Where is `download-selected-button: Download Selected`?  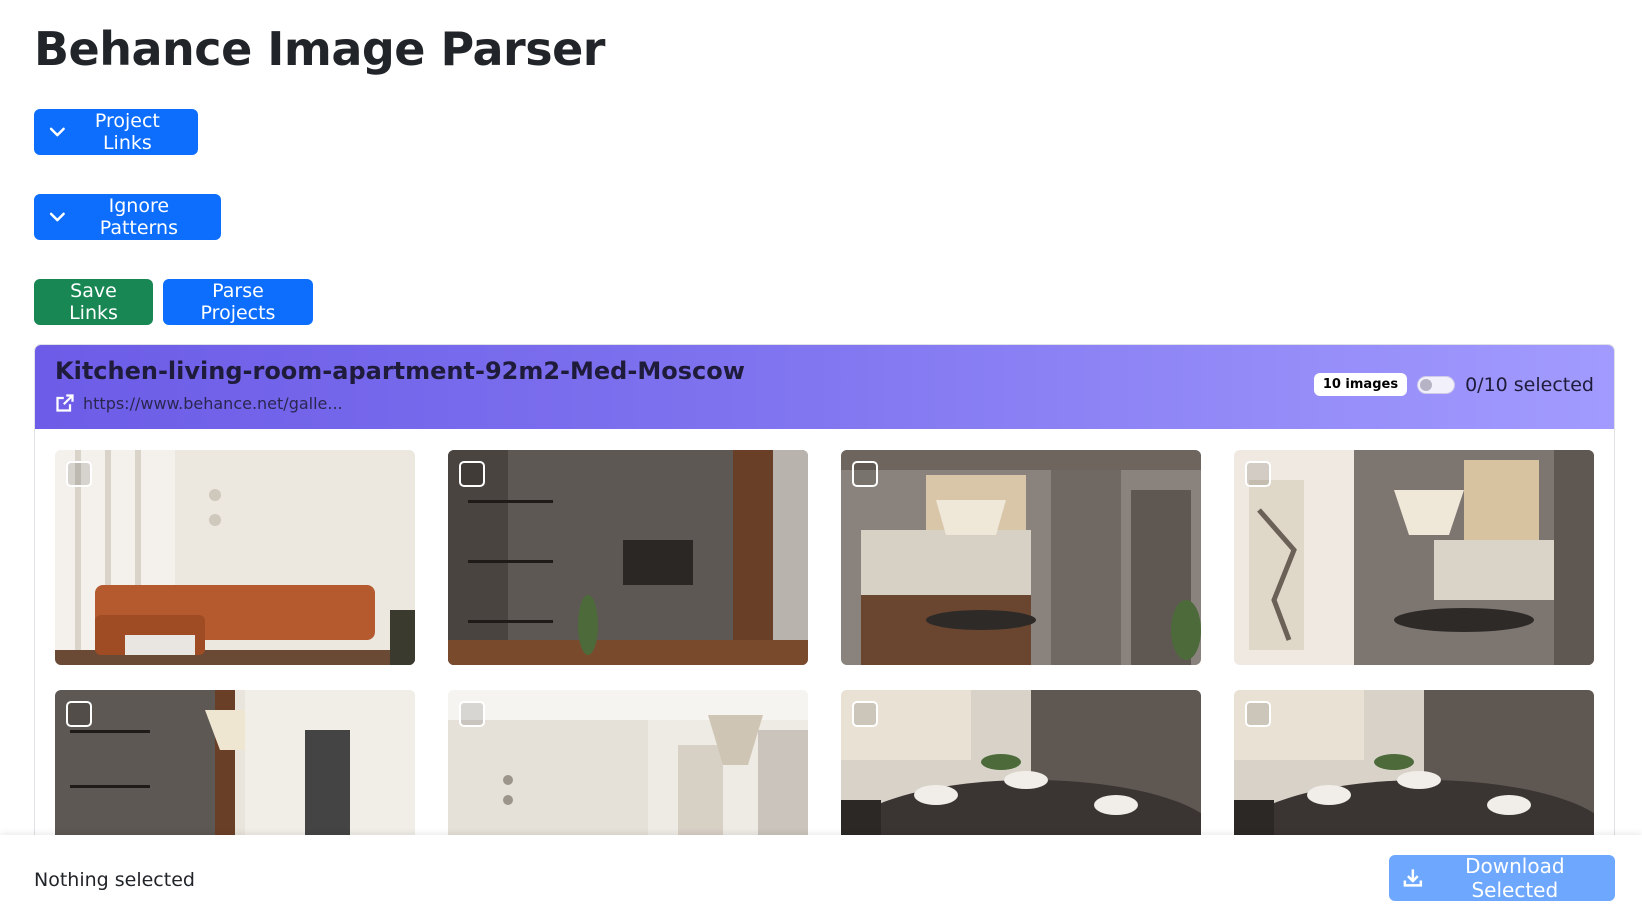
download-selected-button: Download Selected is located at coordinates (1502, 878).